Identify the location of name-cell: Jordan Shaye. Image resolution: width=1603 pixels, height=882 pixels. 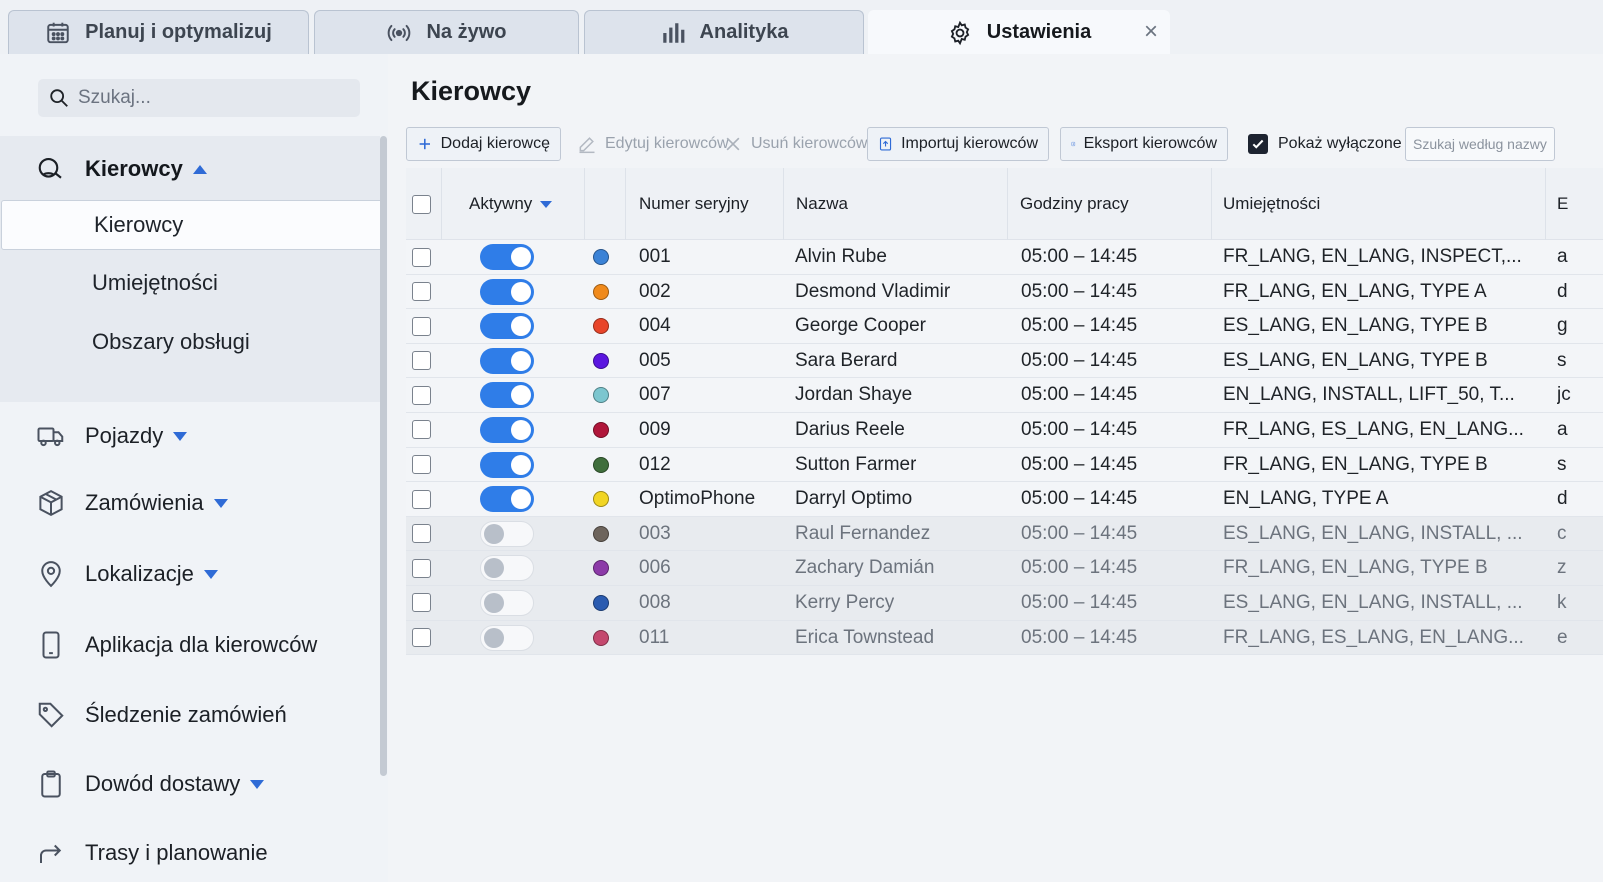
(854, 395).